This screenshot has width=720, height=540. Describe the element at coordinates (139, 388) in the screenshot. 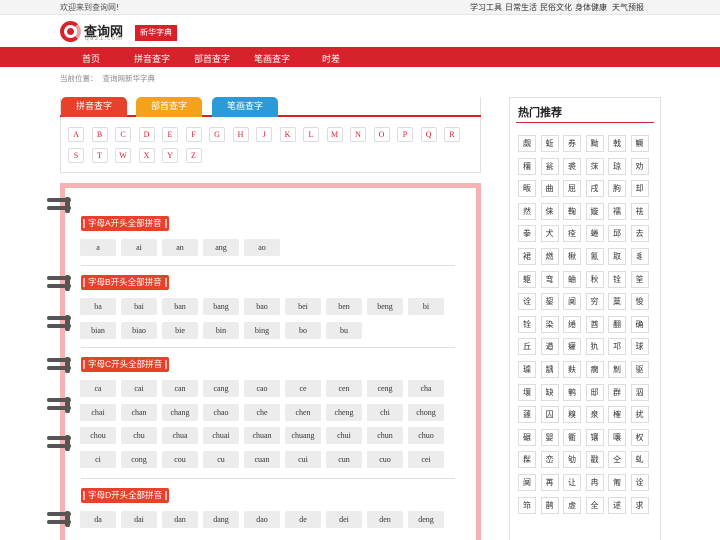

I see `pinyin-item: cai` at that location.